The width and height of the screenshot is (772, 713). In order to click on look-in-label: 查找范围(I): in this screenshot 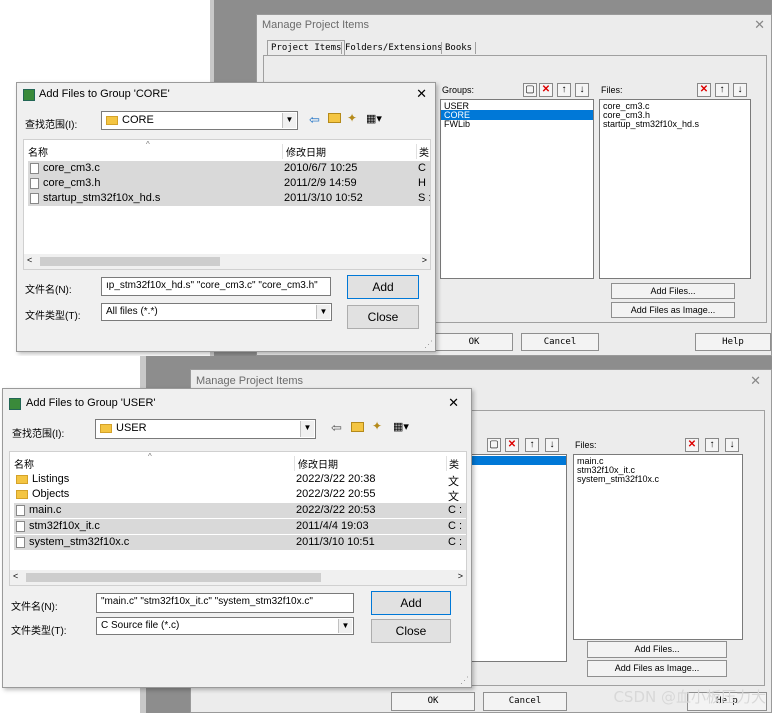, I will do `click(51, 125)`.